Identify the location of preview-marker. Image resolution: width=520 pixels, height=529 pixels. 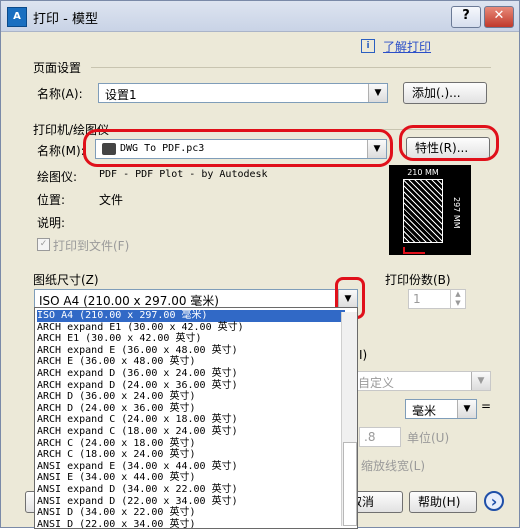
(414, 250).